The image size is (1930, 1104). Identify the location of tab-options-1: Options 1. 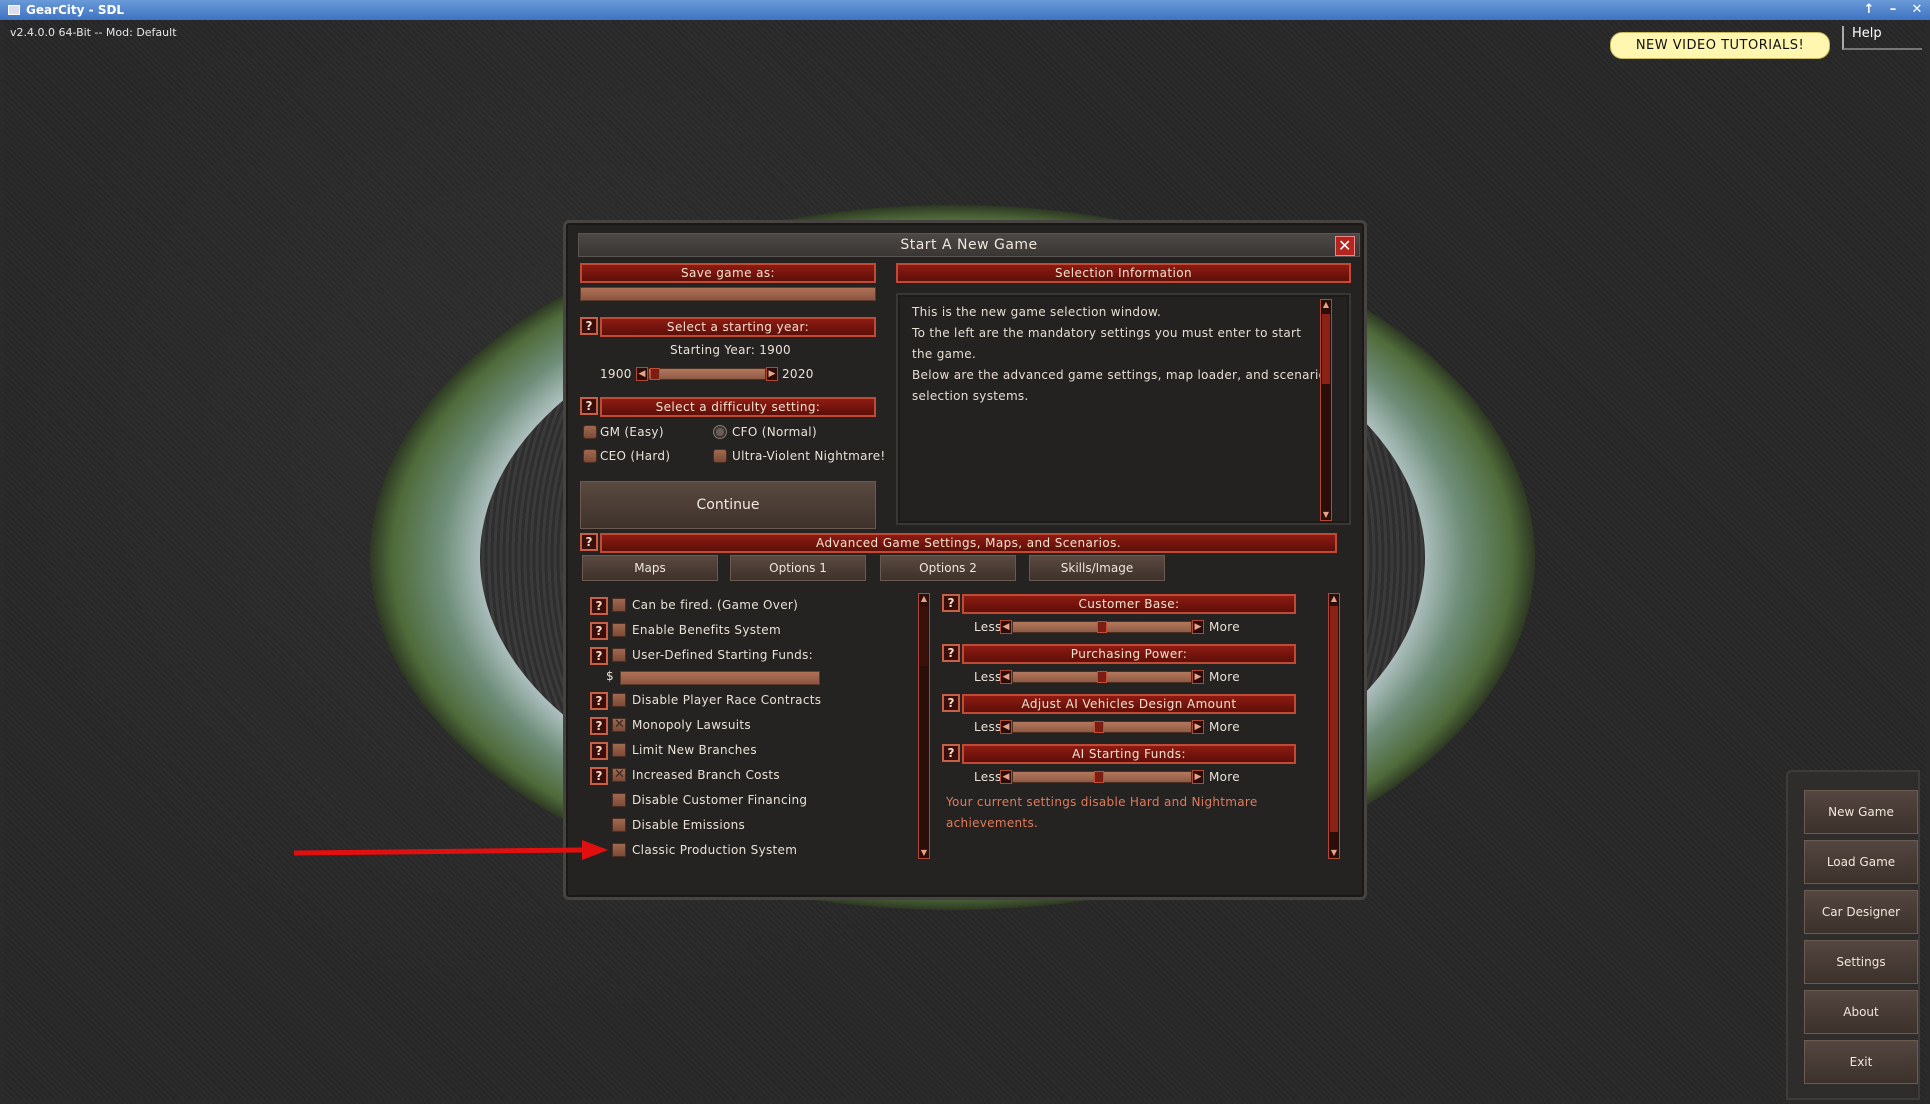
(798, 568).